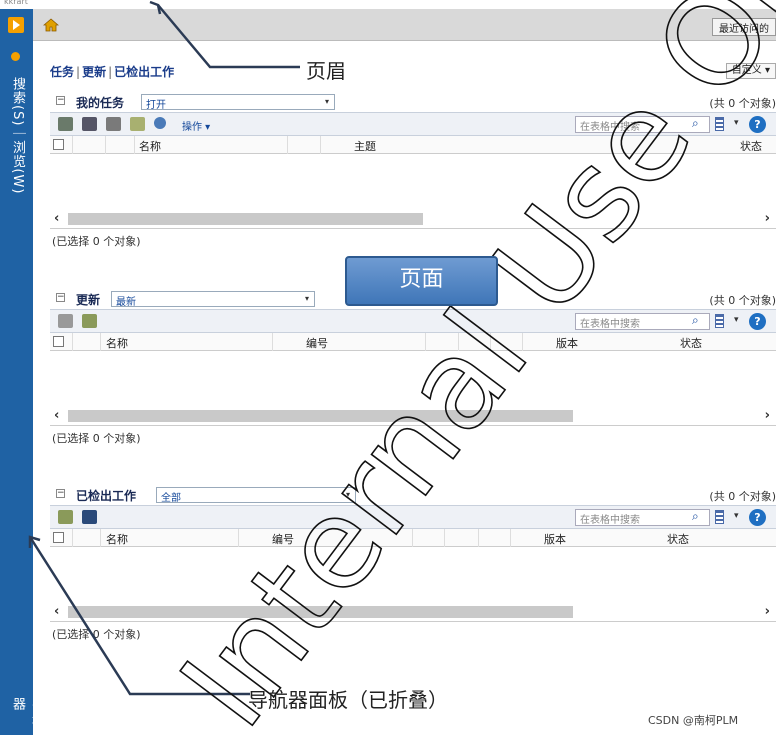  Describe the element at coordinates (413, 102) in the screenshot. I see `section-header: − 我的任务 打开 ▾ (共 0 个对象)` at that location.